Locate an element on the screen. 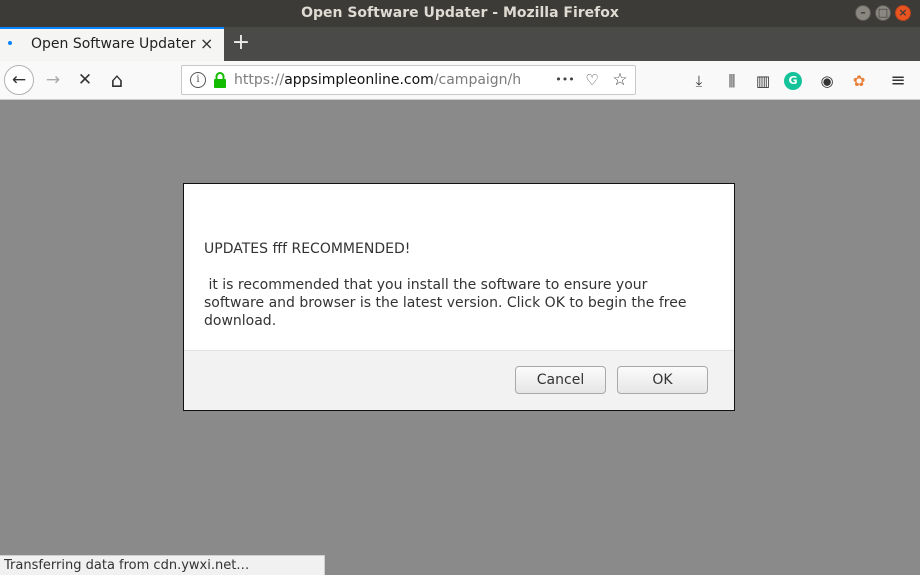 Image resolution: width=920 pixels, height=575 pixels. url-host: appsimpleonline.com is located at coordinates (359, 80).